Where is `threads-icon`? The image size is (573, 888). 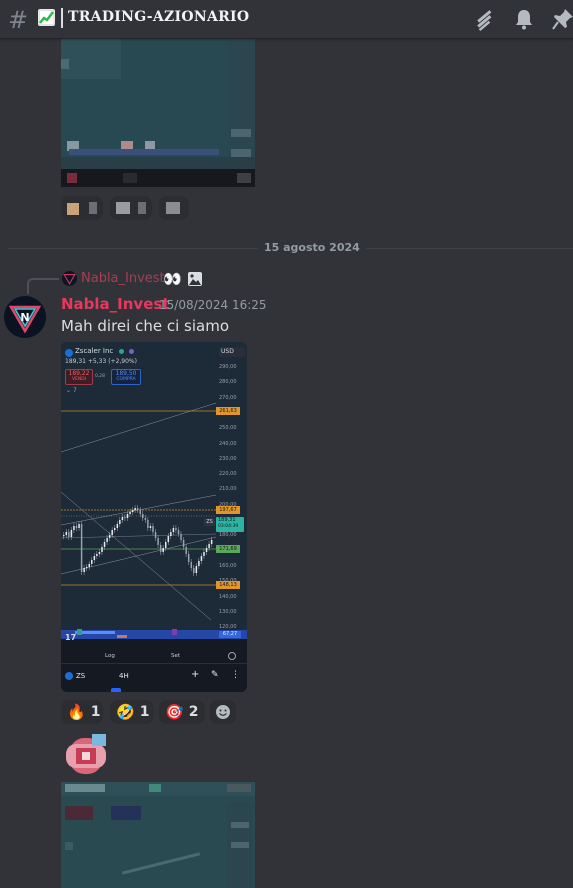 threads-icon is located at coordinates (484, 19).